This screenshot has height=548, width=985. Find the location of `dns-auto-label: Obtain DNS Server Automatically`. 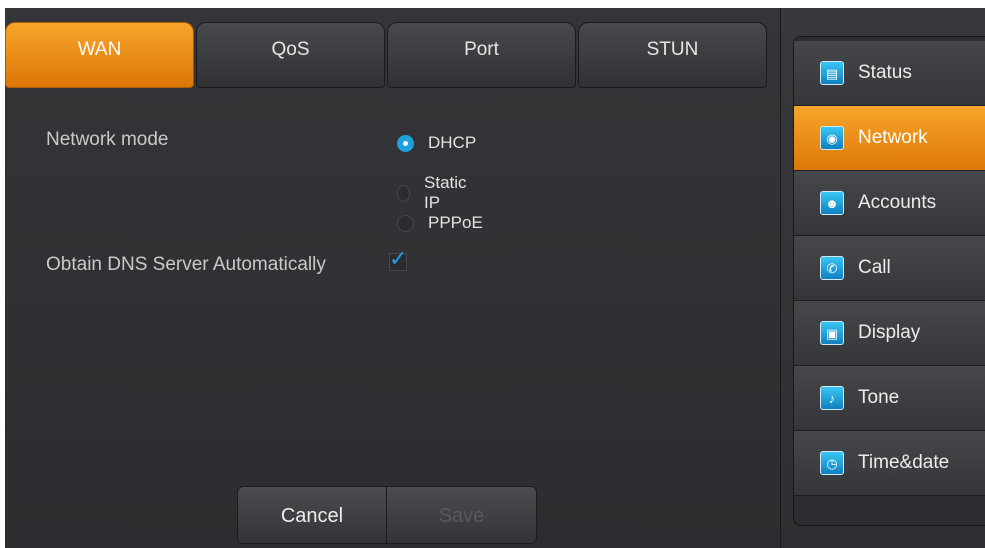

dns-auto-label: Obtain DNS Server Automatically is located at coordinates (186, 264).